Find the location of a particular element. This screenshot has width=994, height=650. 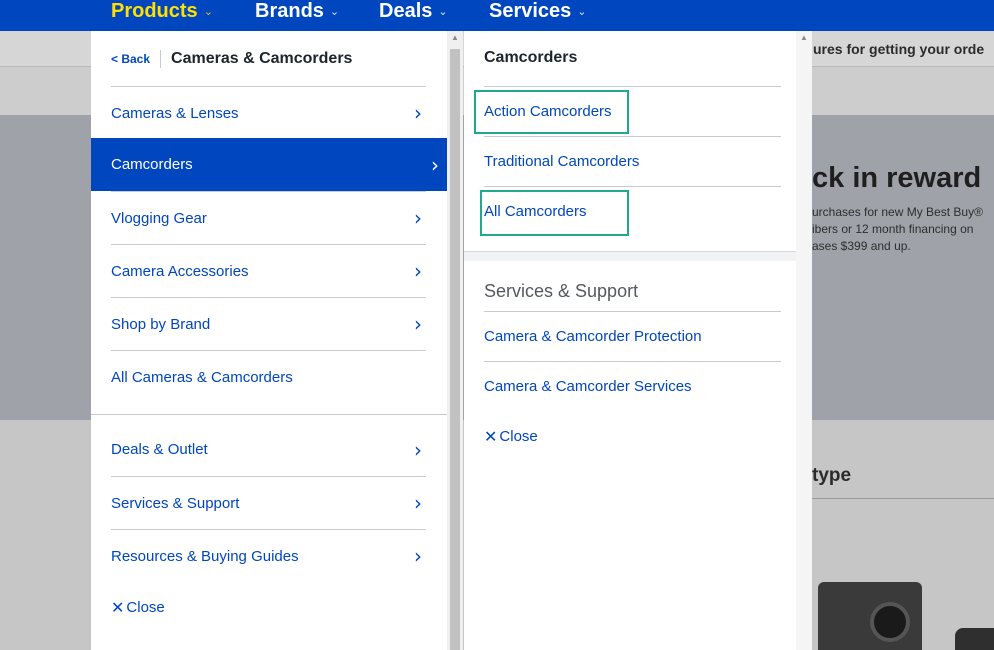

menu-item-label: Deals & Outlet is located at coordinates (159, 449).